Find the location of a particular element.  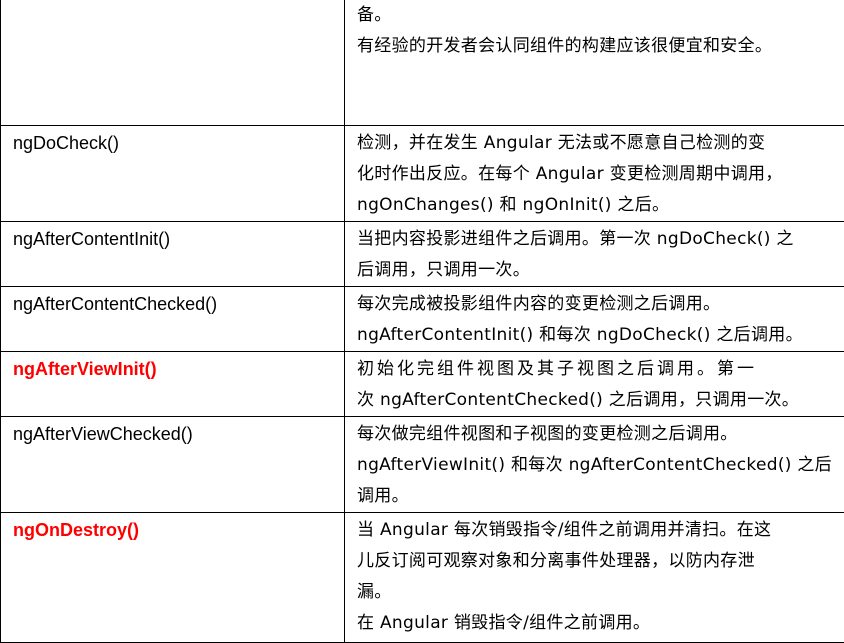

description-line: 当 Angular 每次销毁指令/组件之前调用并清扫。在这 is located at coordinates (600, 529).